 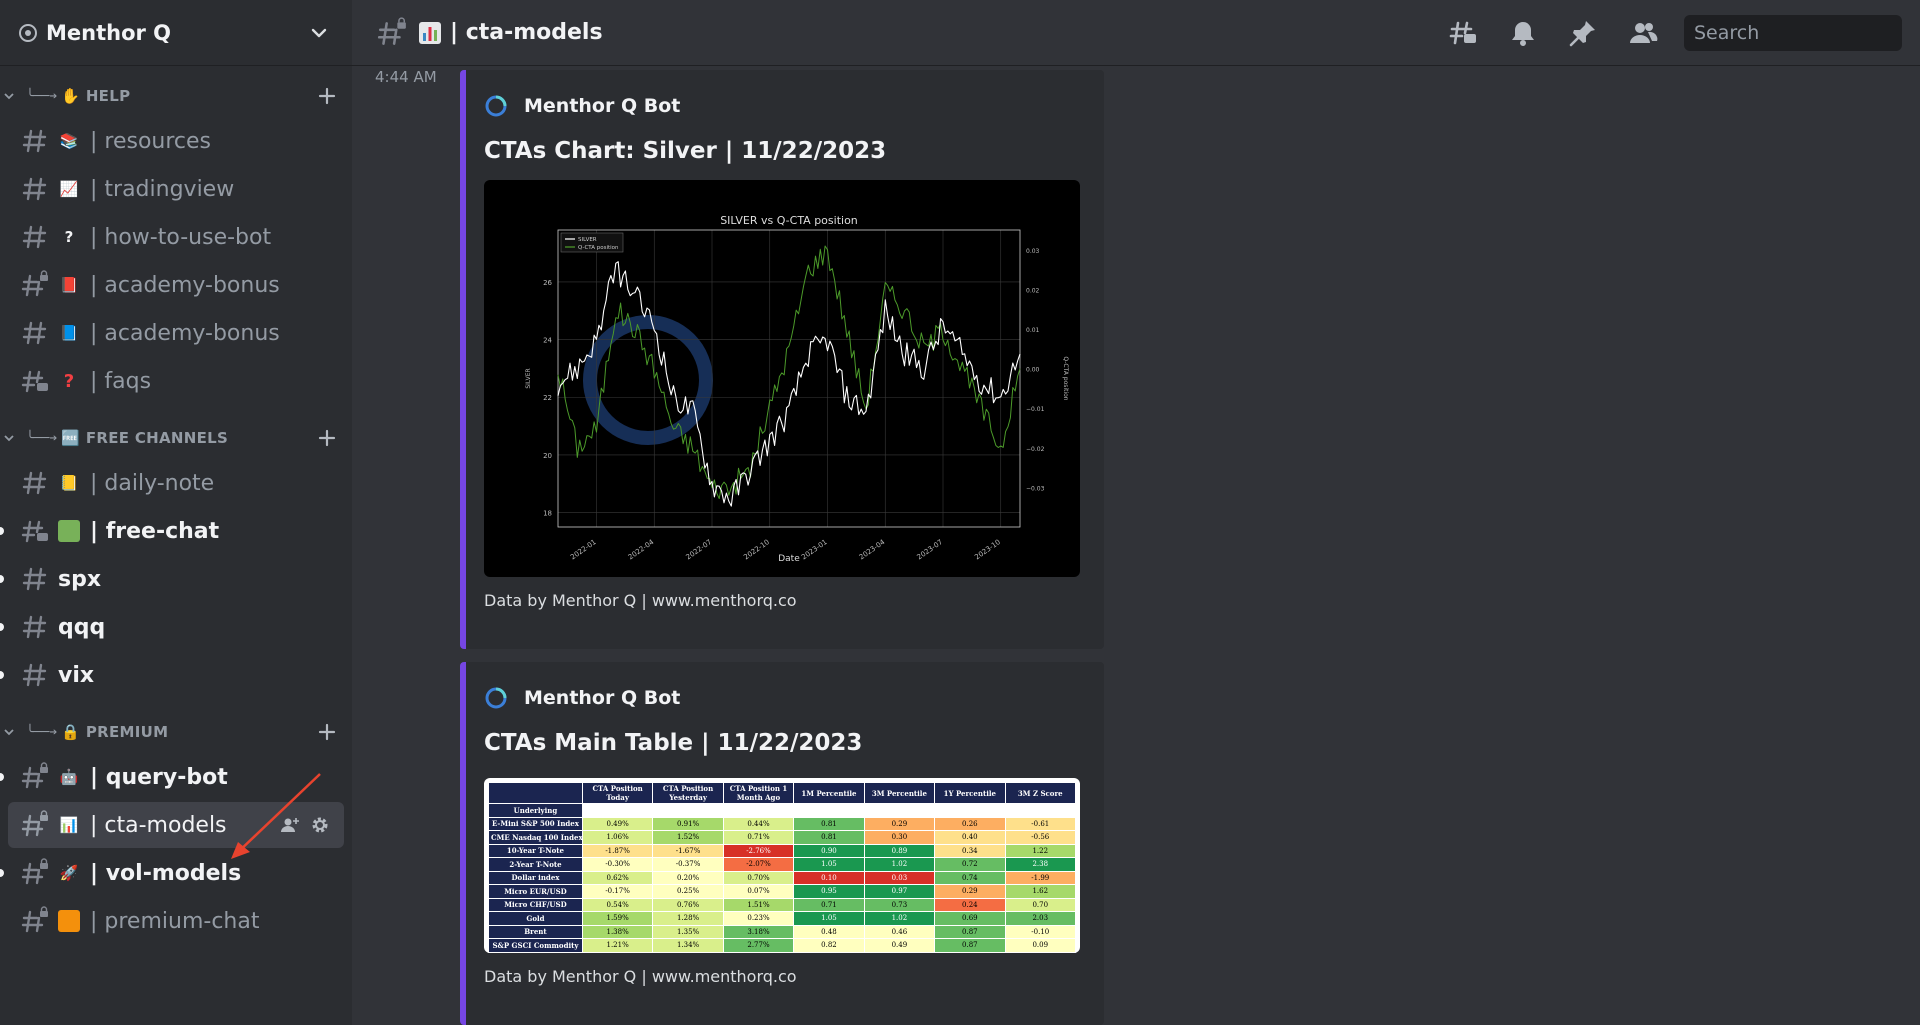 What do you see at coordinates (758, 877) in the screenshot?
I see `table-cell: 0.70%` at bounding box center [758, 877].